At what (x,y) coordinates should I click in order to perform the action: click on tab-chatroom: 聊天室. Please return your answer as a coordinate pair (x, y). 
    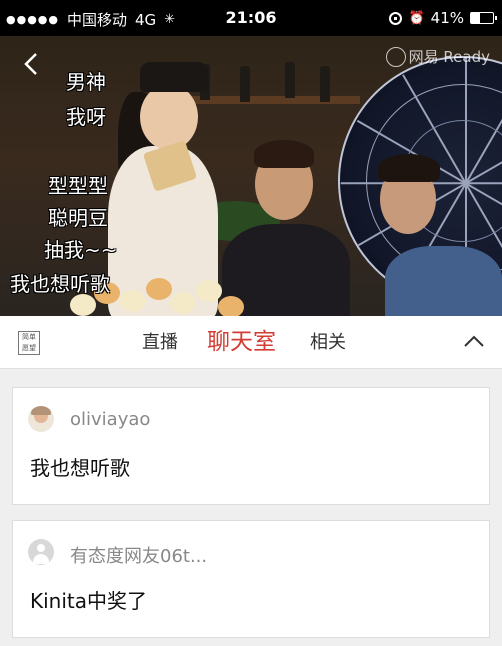
    Looking at the image, I should click on (241, 342).